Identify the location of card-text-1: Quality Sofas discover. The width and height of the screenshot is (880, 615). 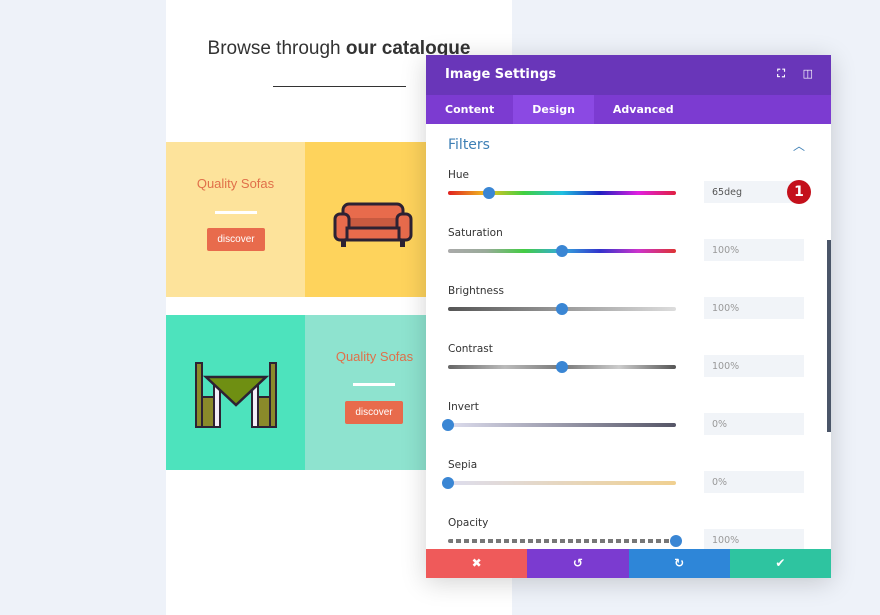
(235, 219).